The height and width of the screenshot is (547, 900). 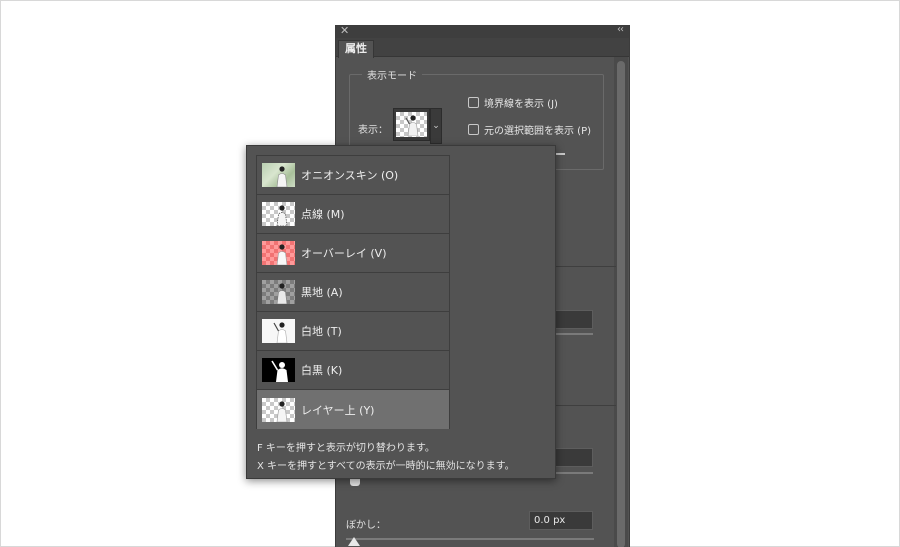 I want to click on view-mode-preview, so click(x=411, y=124).